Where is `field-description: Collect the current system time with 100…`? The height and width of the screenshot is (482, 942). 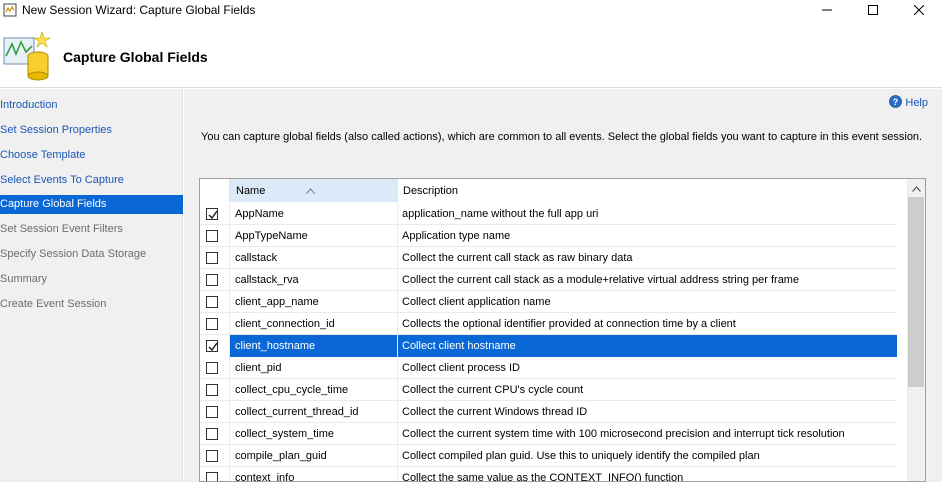 field-description: Collect the current system time with 100… is located at coordinates (623, 434).